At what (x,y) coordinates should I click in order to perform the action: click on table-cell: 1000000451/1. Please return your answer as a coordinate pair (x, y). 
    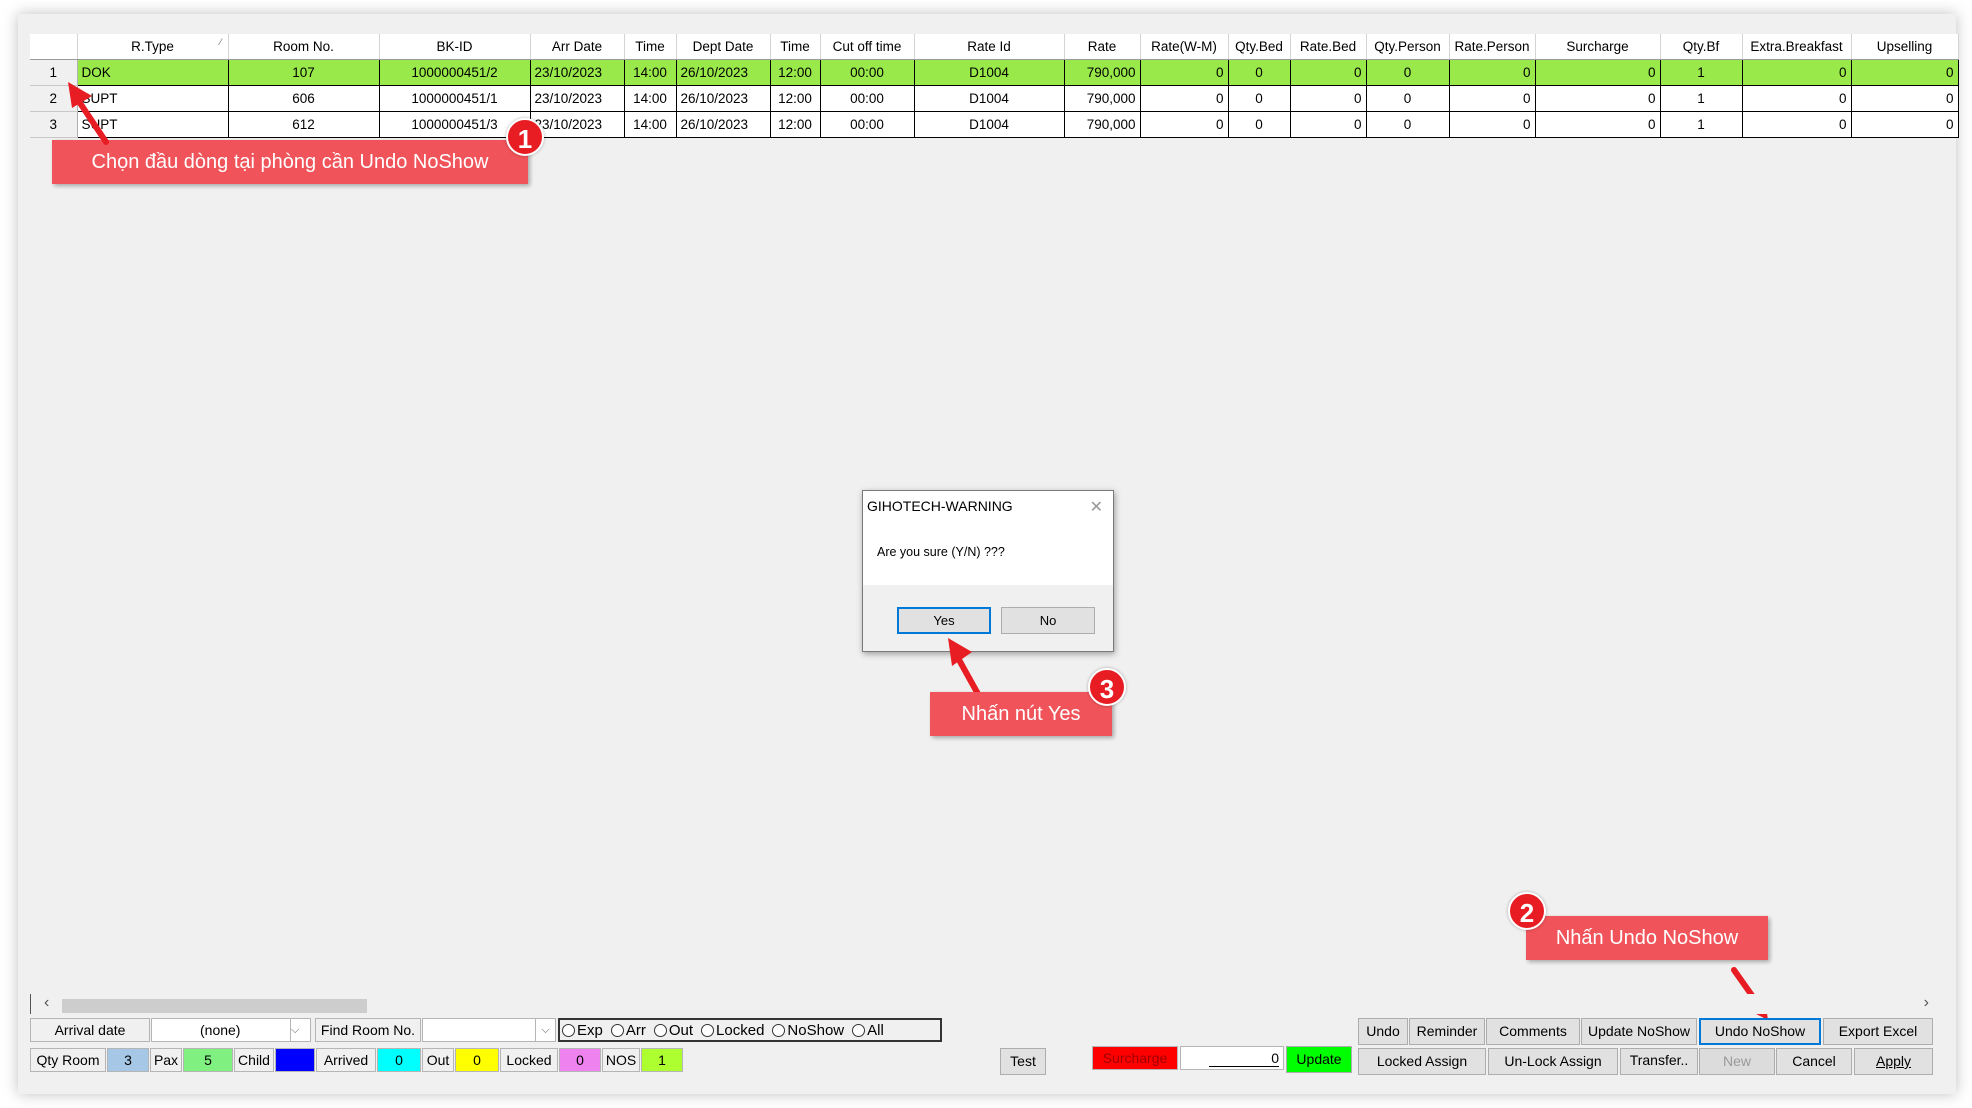
    Looking at the image, I should click on (455, 98).